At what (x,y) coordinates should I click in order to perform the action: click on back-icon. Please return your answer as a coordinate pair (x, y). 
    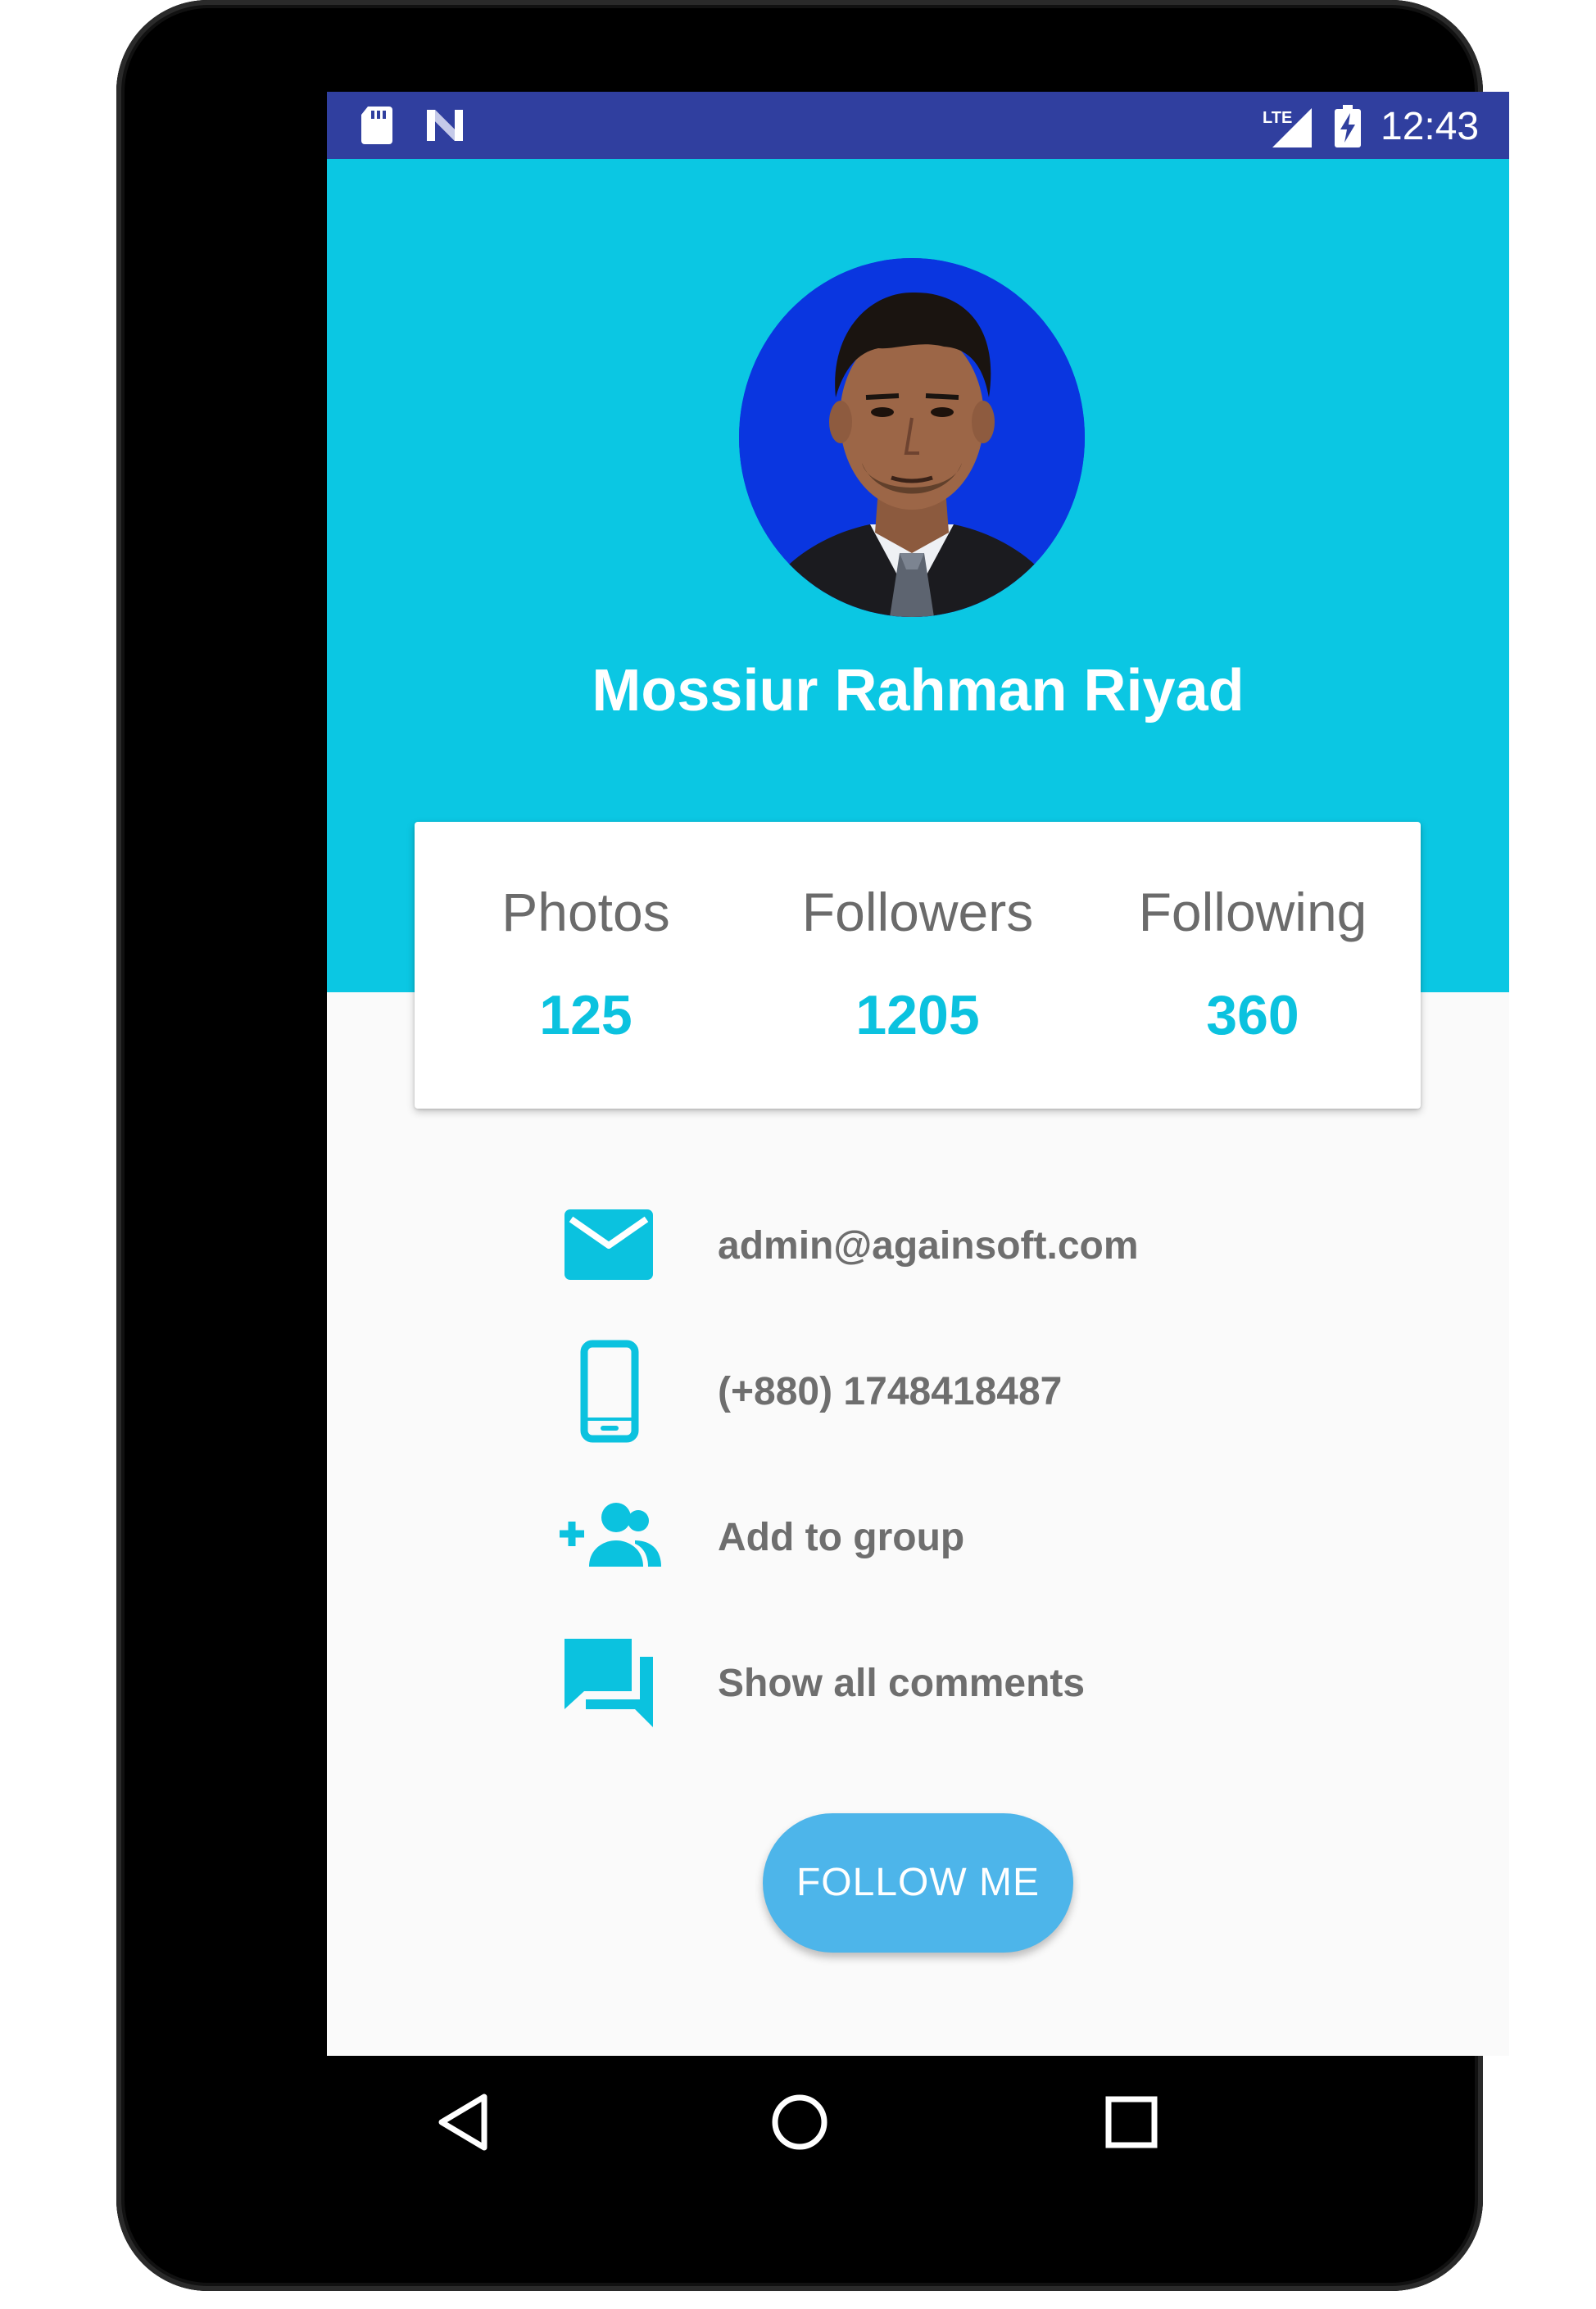
    Looking at the image, I should click on (467, 2122).